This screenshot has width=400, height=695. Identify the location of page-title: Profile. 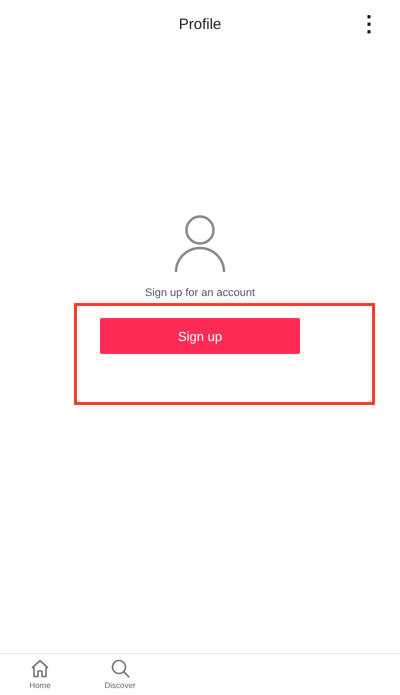
(200, 24).